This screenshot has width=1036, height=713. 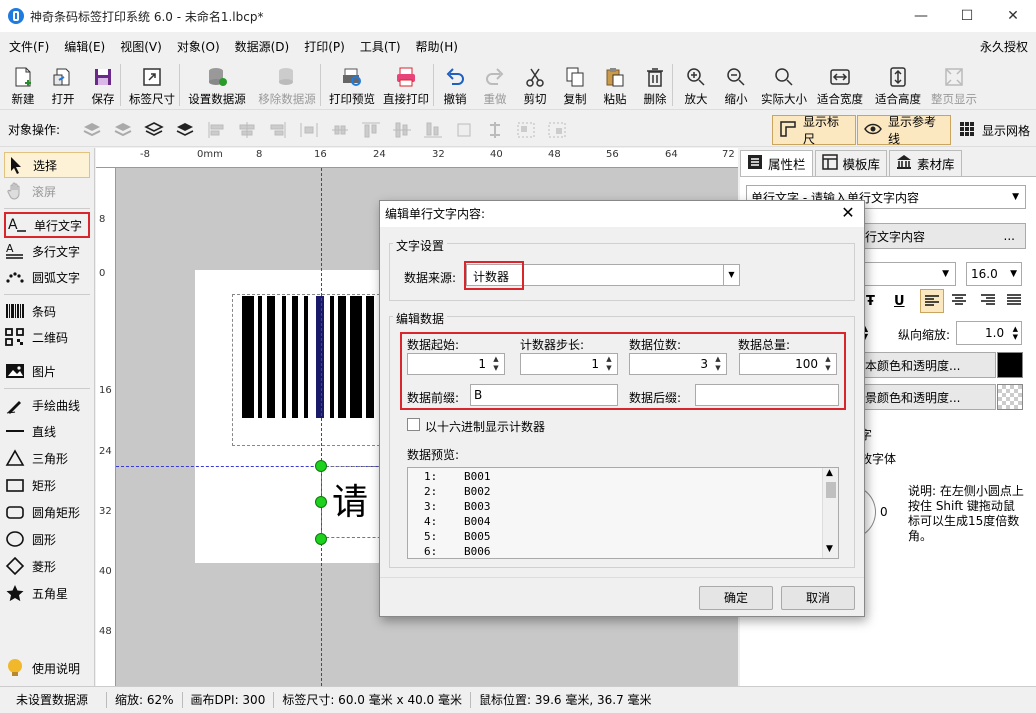 I want to click on remove-datasource-button: 移除数据源, so click(x=287, y=84).